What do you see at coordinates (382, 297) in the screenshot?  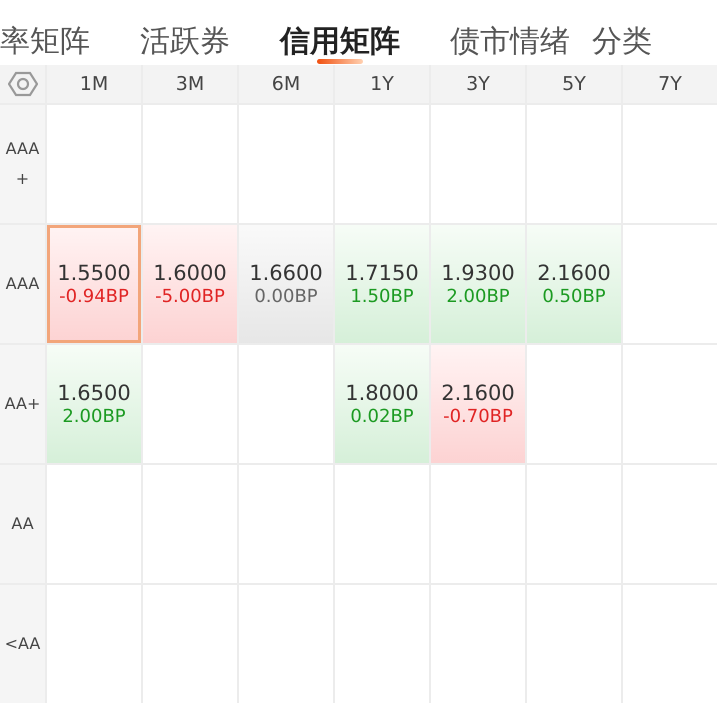 I see `change-value: 1.50BP` at bounding box center [382, 297].